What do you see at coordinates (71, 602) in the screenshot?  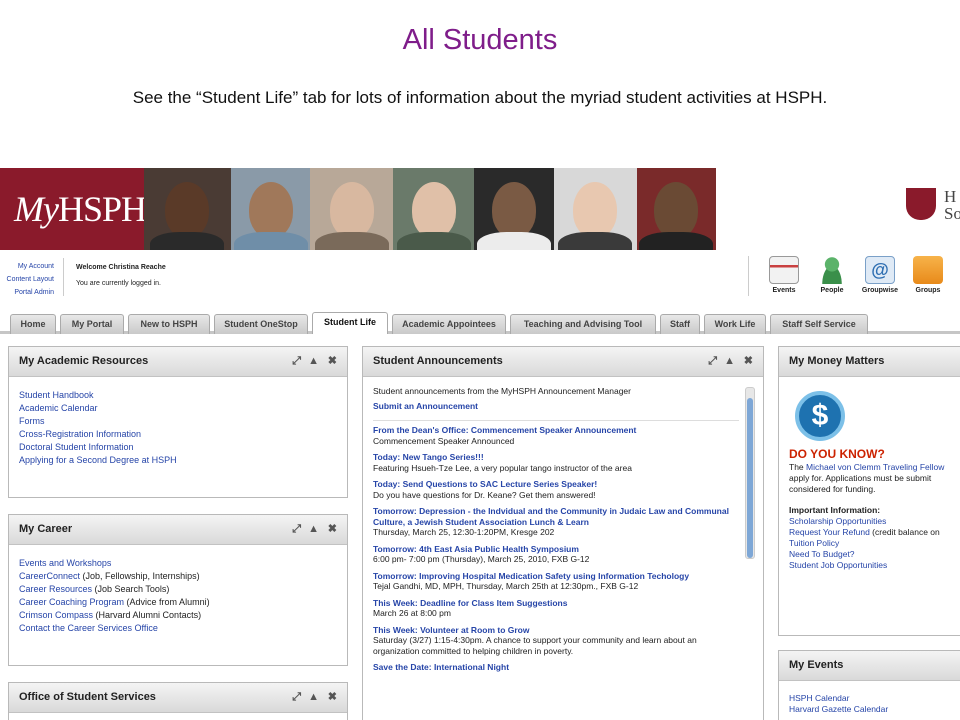 I see `career-coaching-link: Career Coaching Program` at bounding box center [71, 602].